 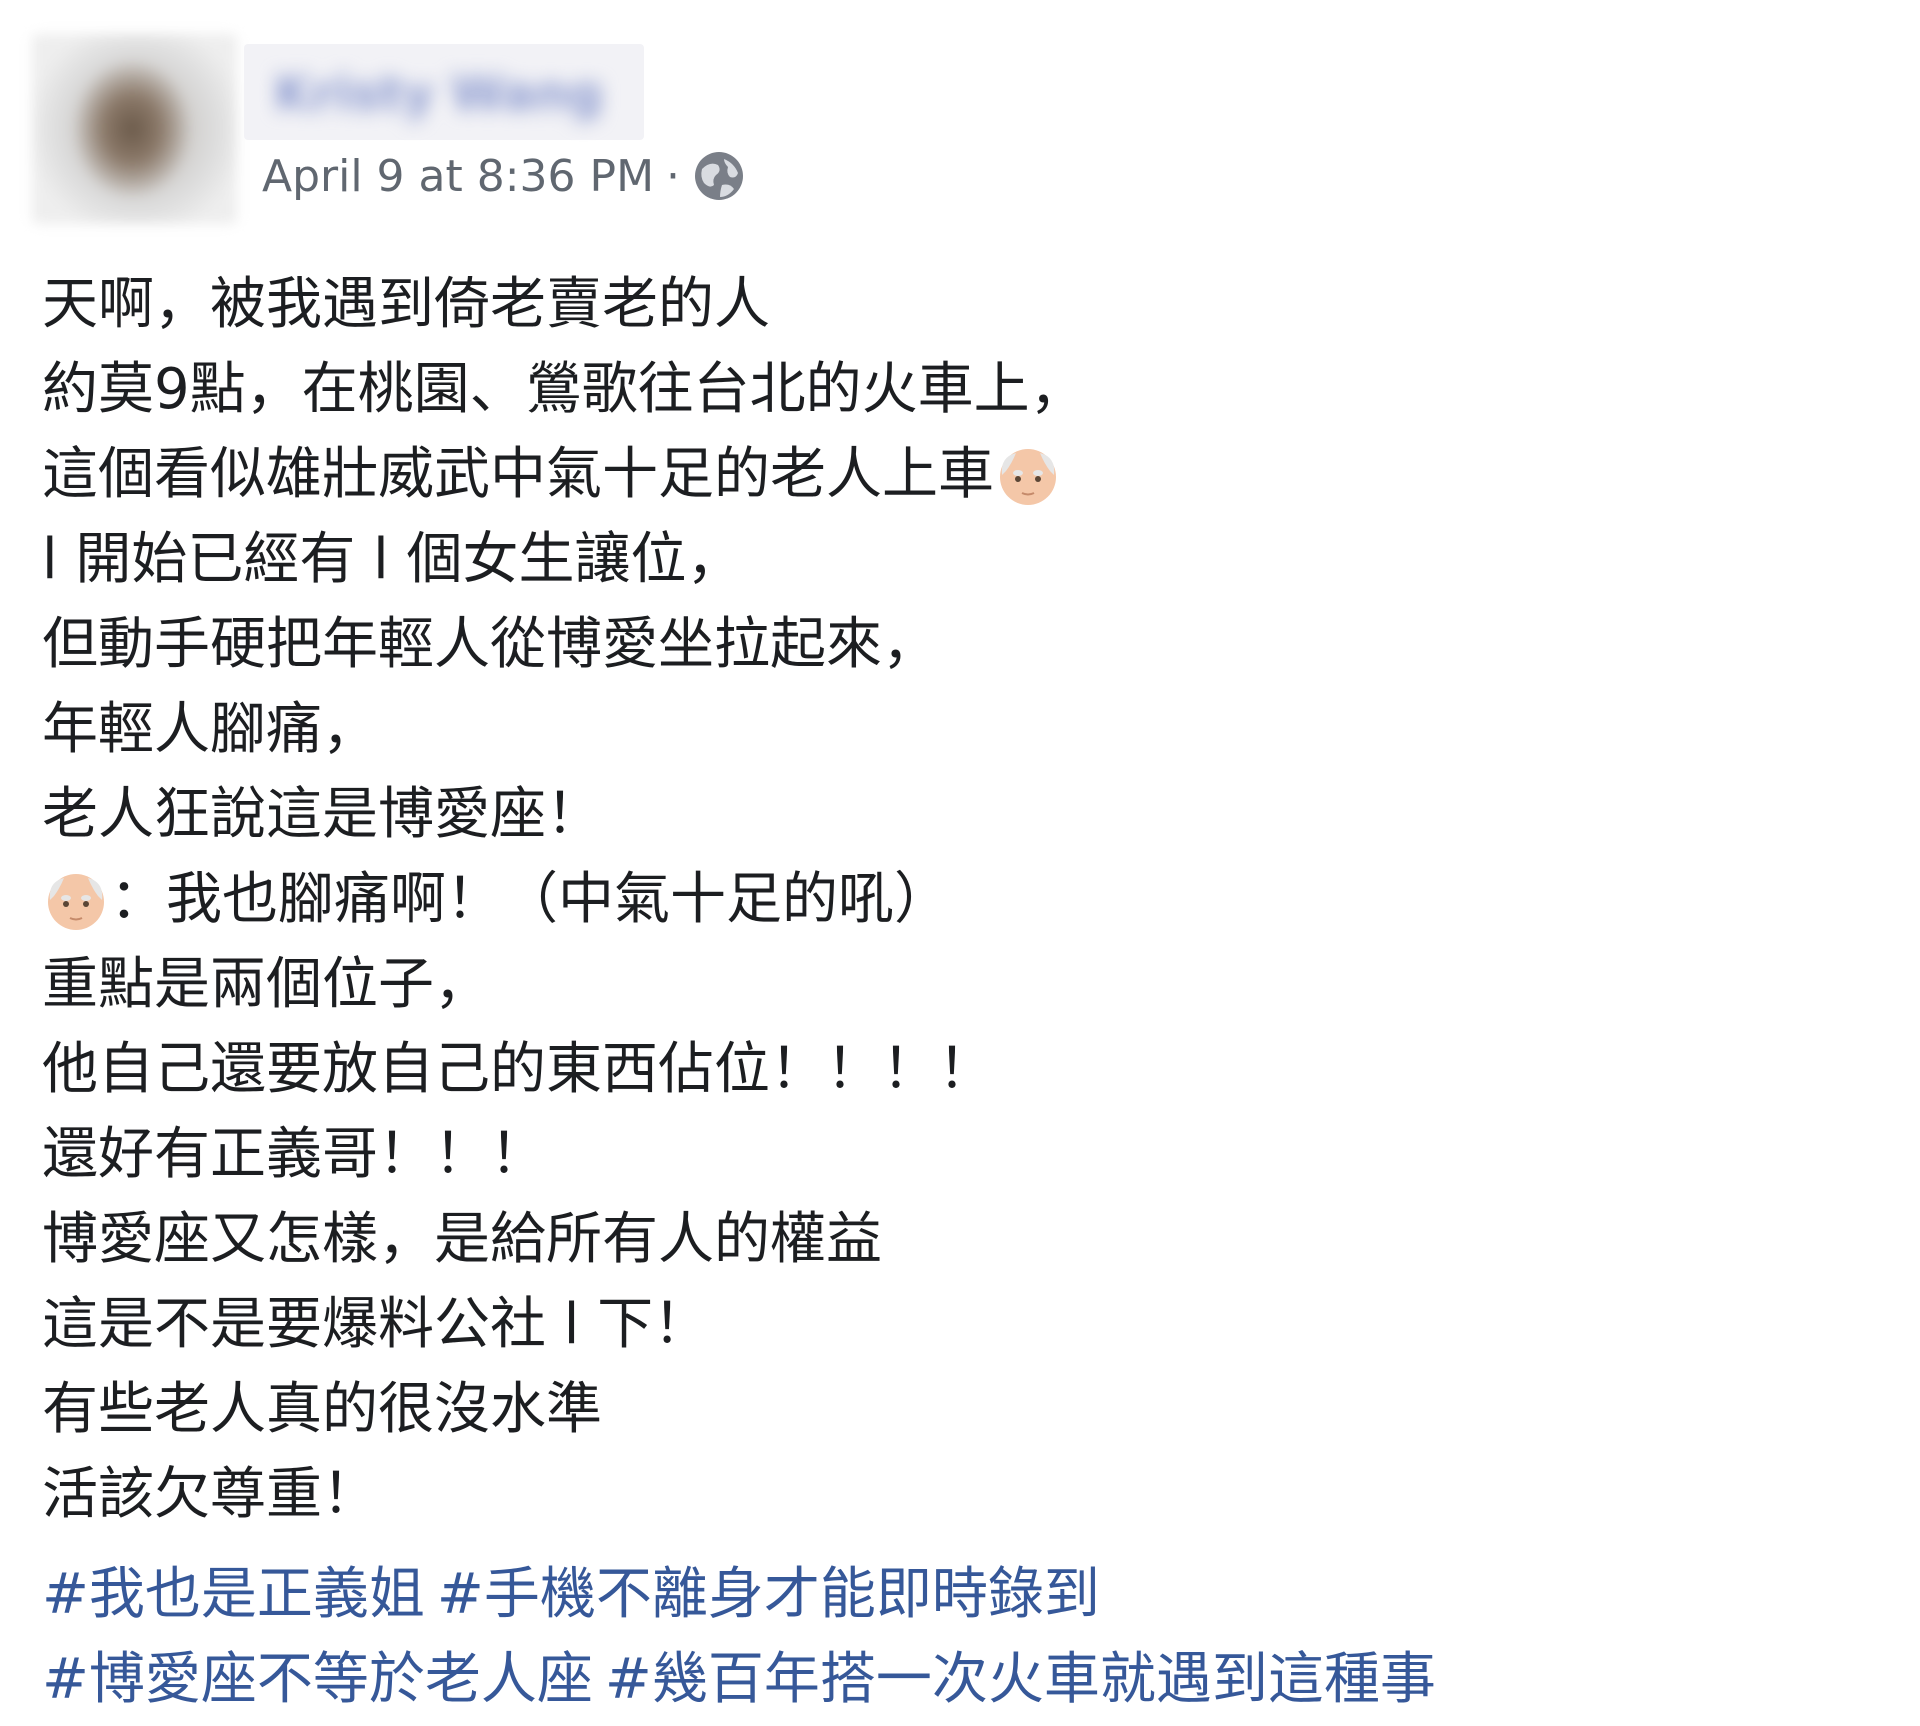 I want to click on post-line: ：我也腳痛啊！（中氣十足的吼）, so click(x=917, y=899).